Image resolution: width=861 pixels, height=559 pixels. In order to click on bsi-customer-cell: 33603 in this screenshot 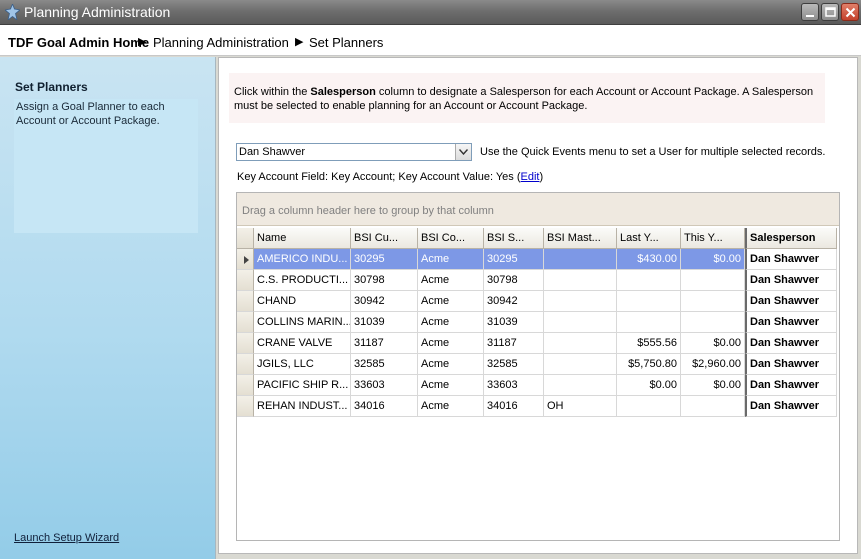, I will do `click(384, 385)`.